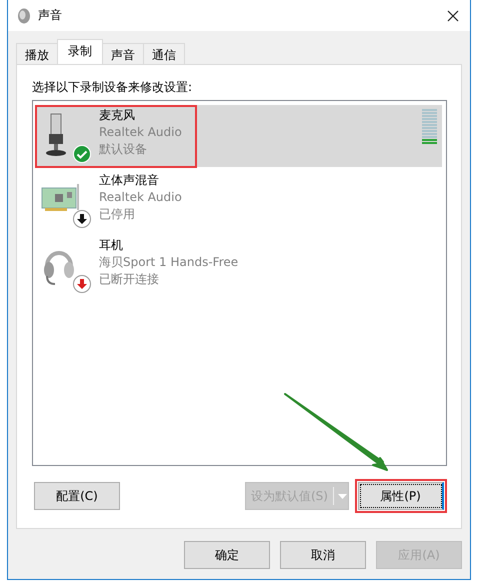 This screenshot has height=588, width=479. Describe the element at coordinates (453, 16) in the screenshot. I see `close-icon` at that location.